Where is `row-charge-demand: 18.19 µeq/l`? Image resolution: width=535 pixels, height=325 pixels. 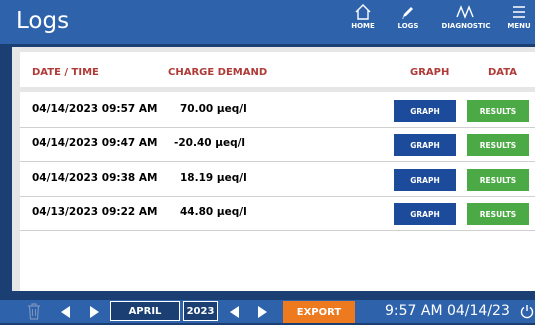
row-charge-demand: 18.19 µeq/l is located at coordinates (213, 178).